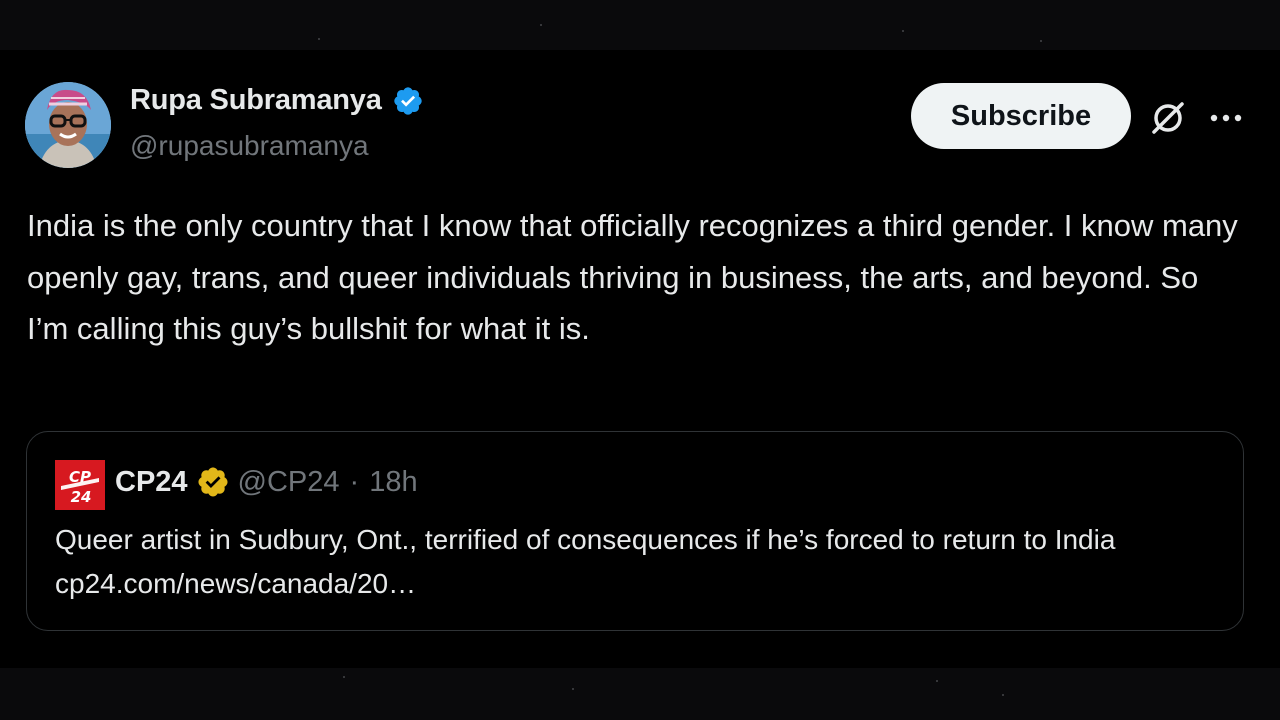 The width and height of the screenshot is (1280, 720). Describe the element at coordinates (640, 25) in the screenshot. I see `top-background-band` at that location.